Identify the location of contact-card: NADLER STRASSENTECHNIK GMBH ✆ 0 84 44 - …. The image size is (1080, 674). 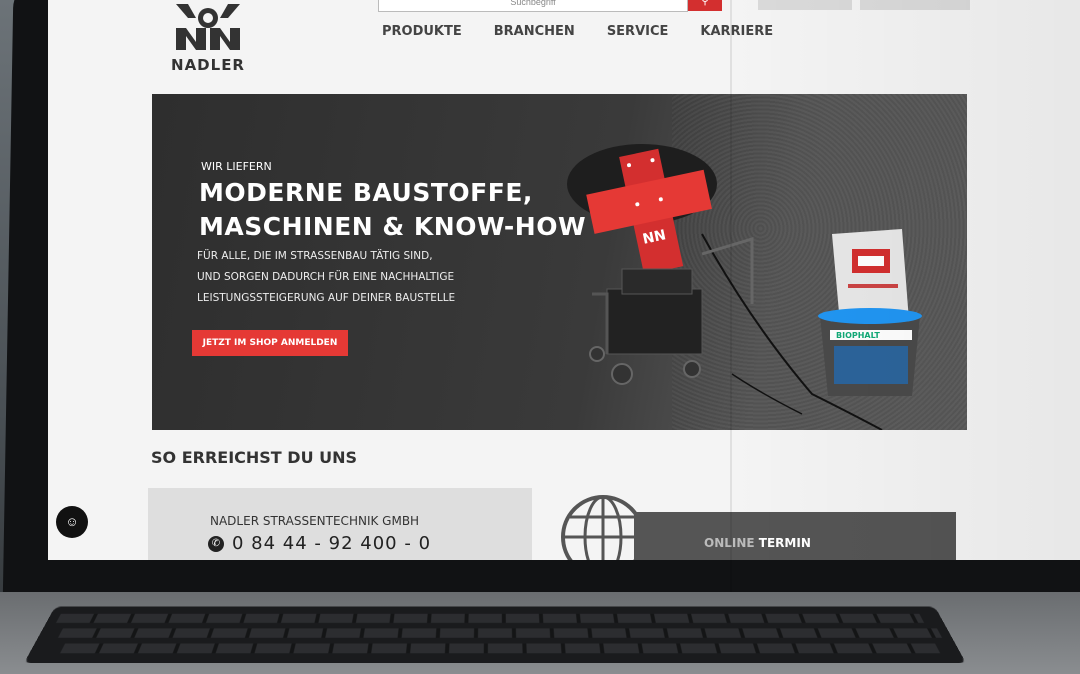
(340, 524).